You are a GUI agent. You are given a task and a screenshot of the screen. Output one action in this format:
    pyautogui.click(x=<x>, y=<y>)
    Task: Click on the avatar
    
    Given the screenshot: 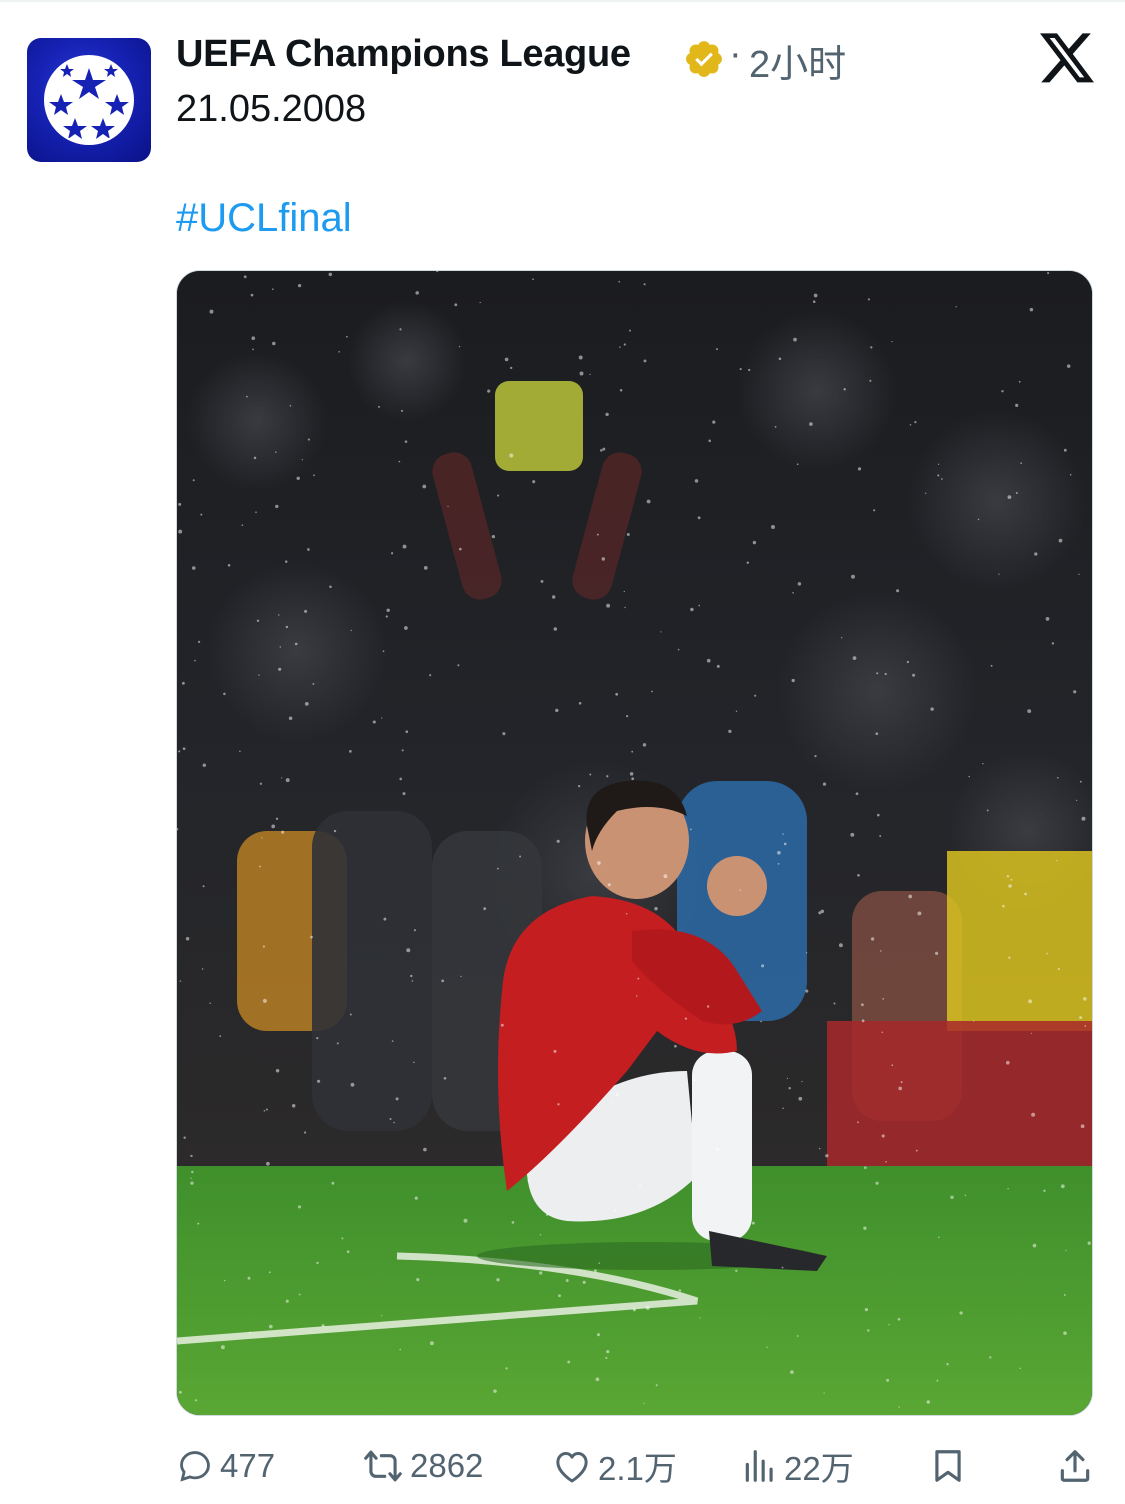 What is the action you would take?
    pyautogui.click(x=89, y=100)
    